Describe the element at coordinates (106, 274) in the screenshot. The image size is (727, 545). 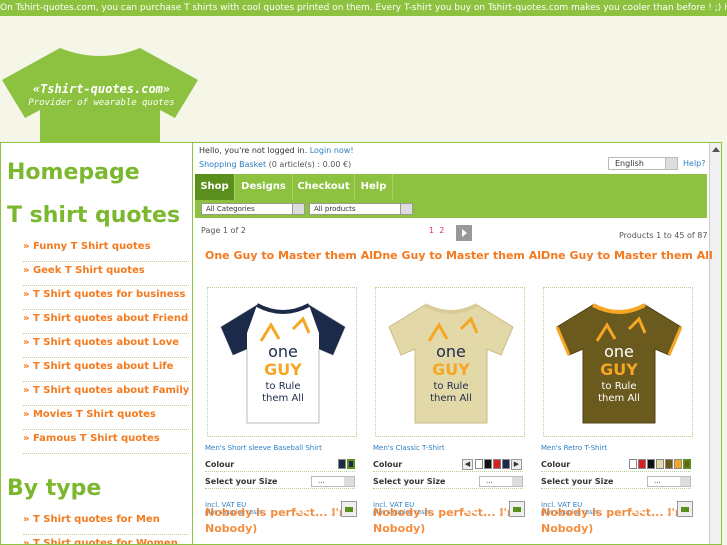
I see `sidebar-item-geek: » Geek T Shirt quotes` at that location.